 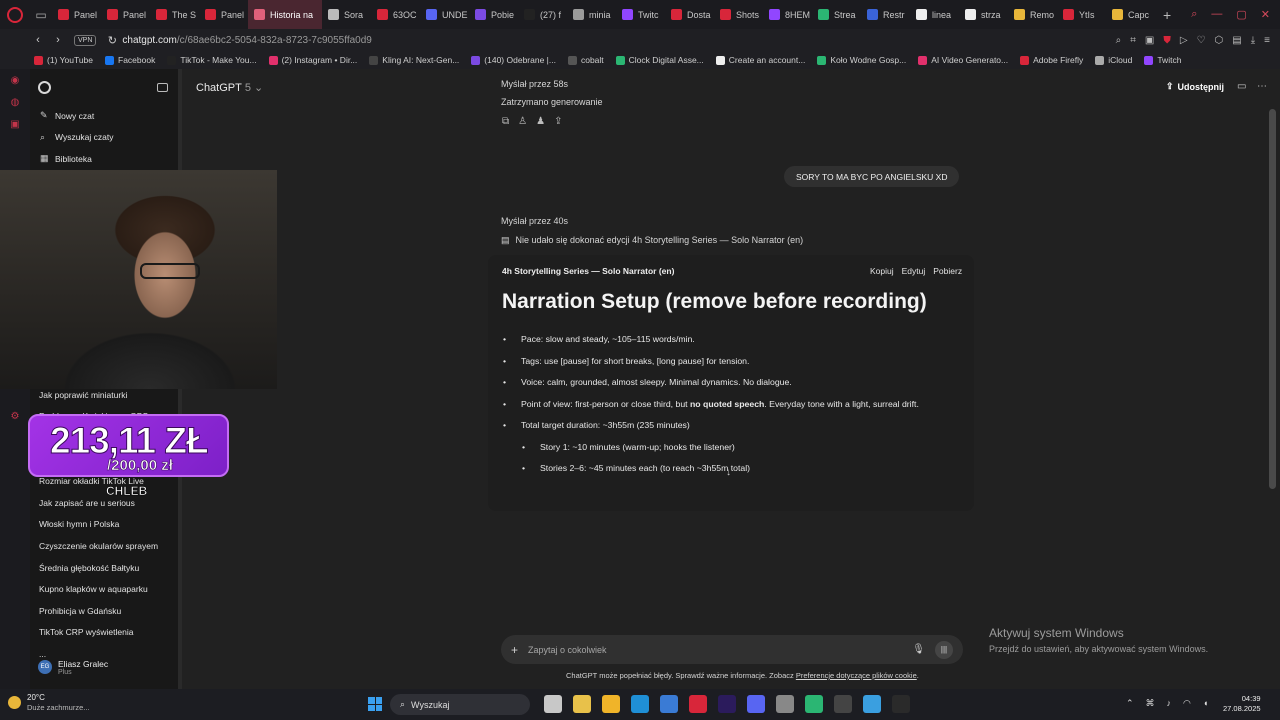 What do you see at coordinates (947, 271) in the screenshot?
I see `download-button: Pobierz` at bounding box center [947, 271].